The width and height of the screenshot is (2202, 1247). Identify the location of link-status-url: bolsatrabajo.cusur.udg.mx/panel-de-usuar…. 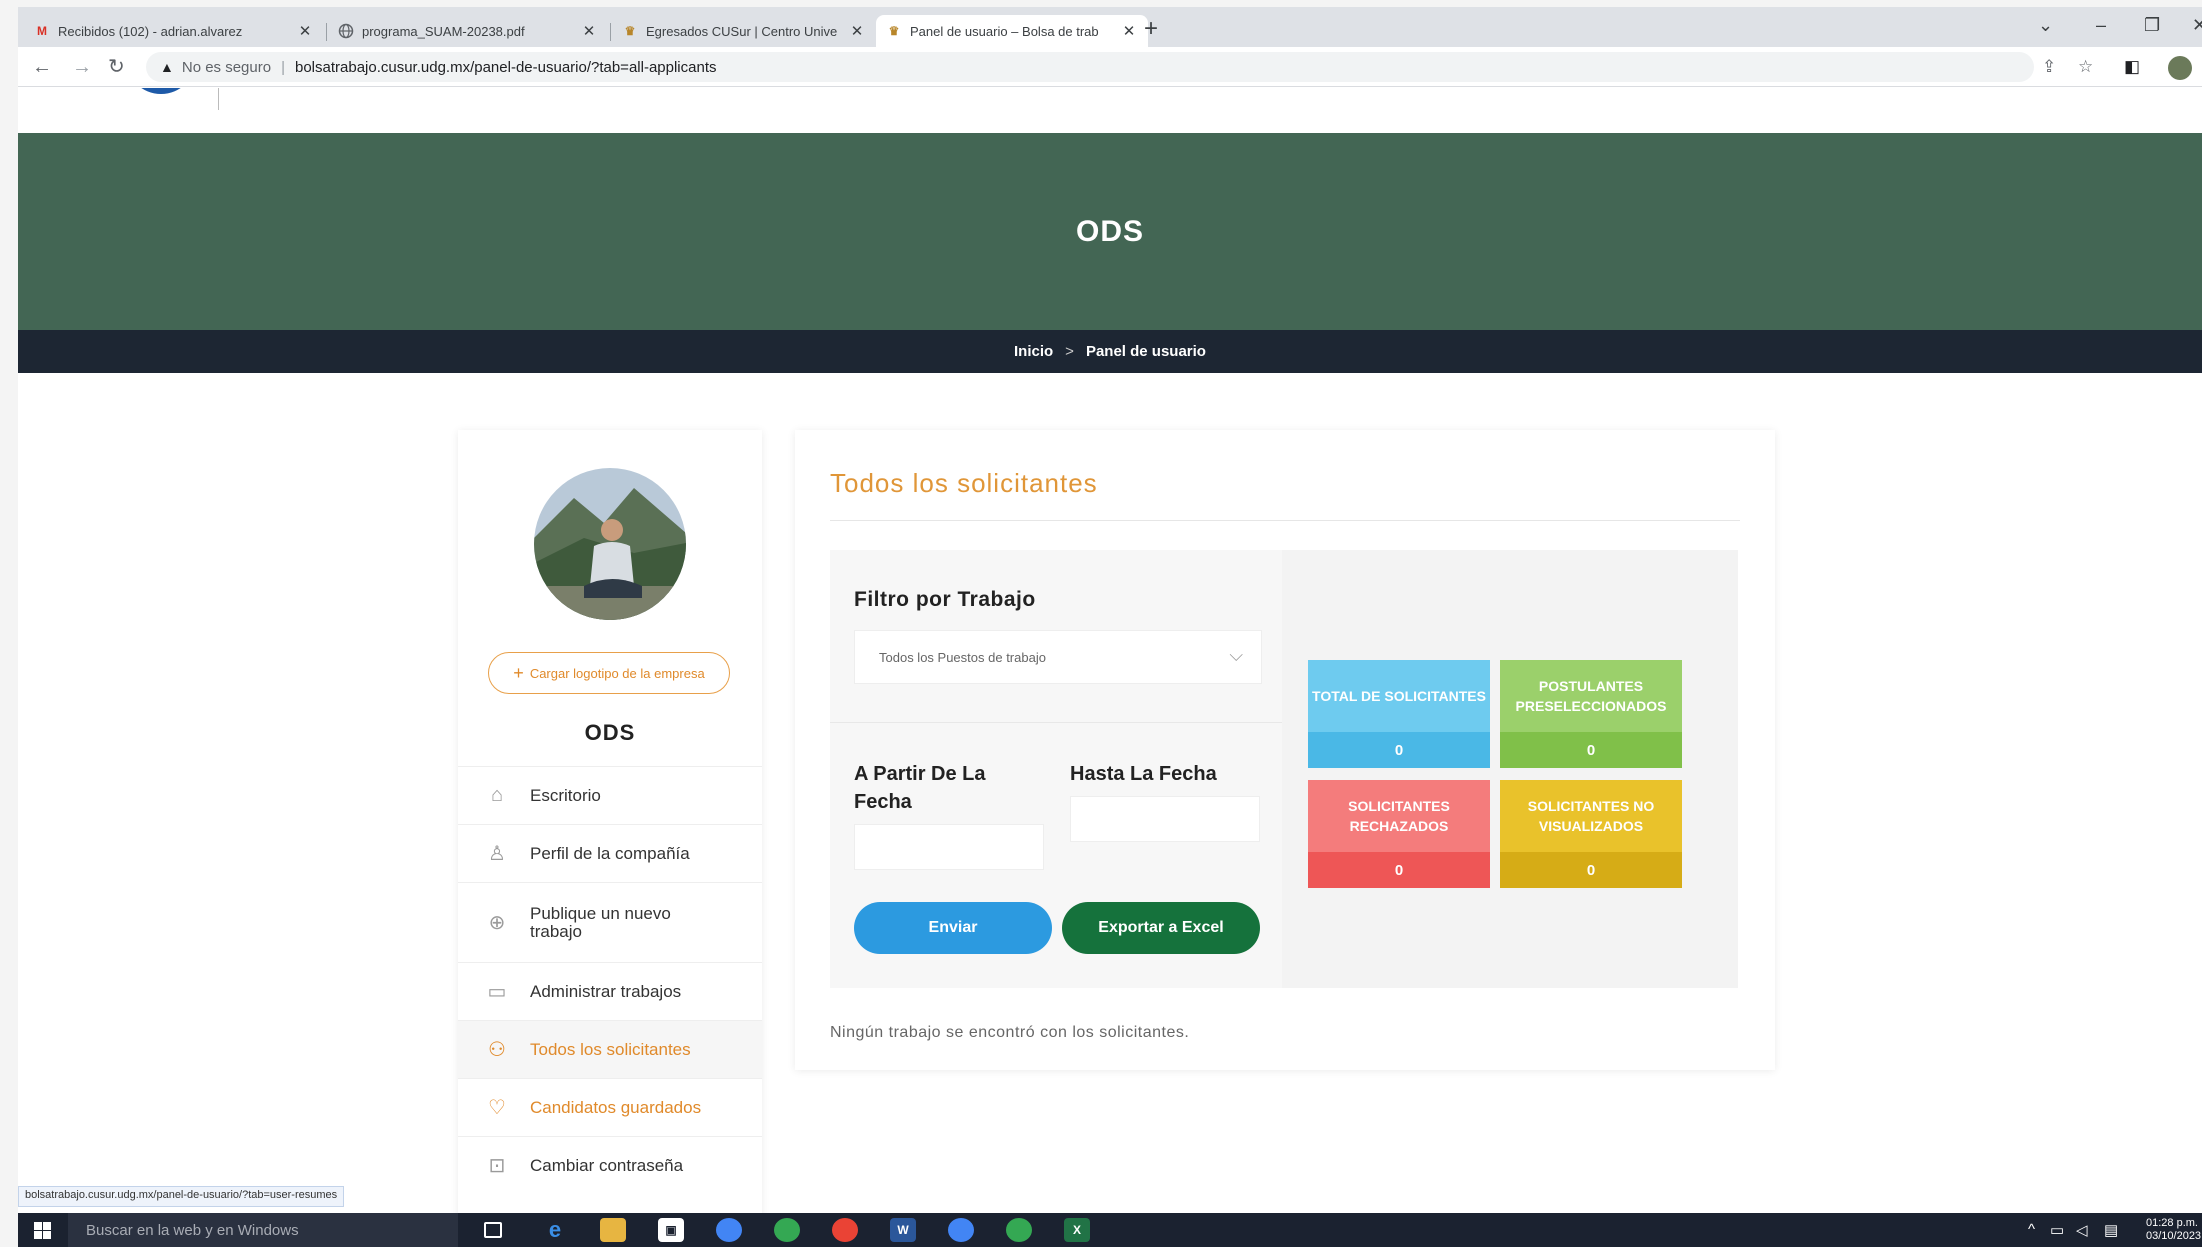
(181, 1196).